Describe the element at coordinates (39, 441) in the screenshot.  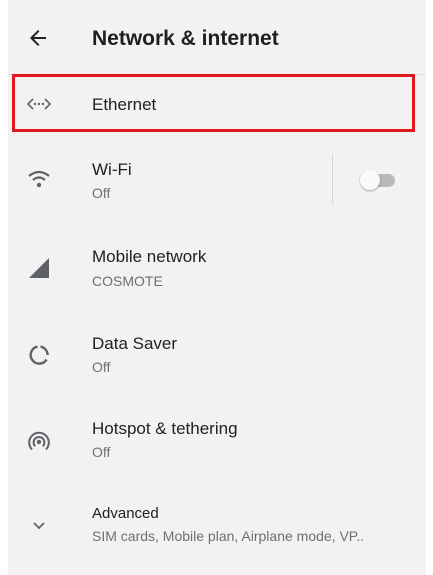
I see `hotspot-icon` at that location.